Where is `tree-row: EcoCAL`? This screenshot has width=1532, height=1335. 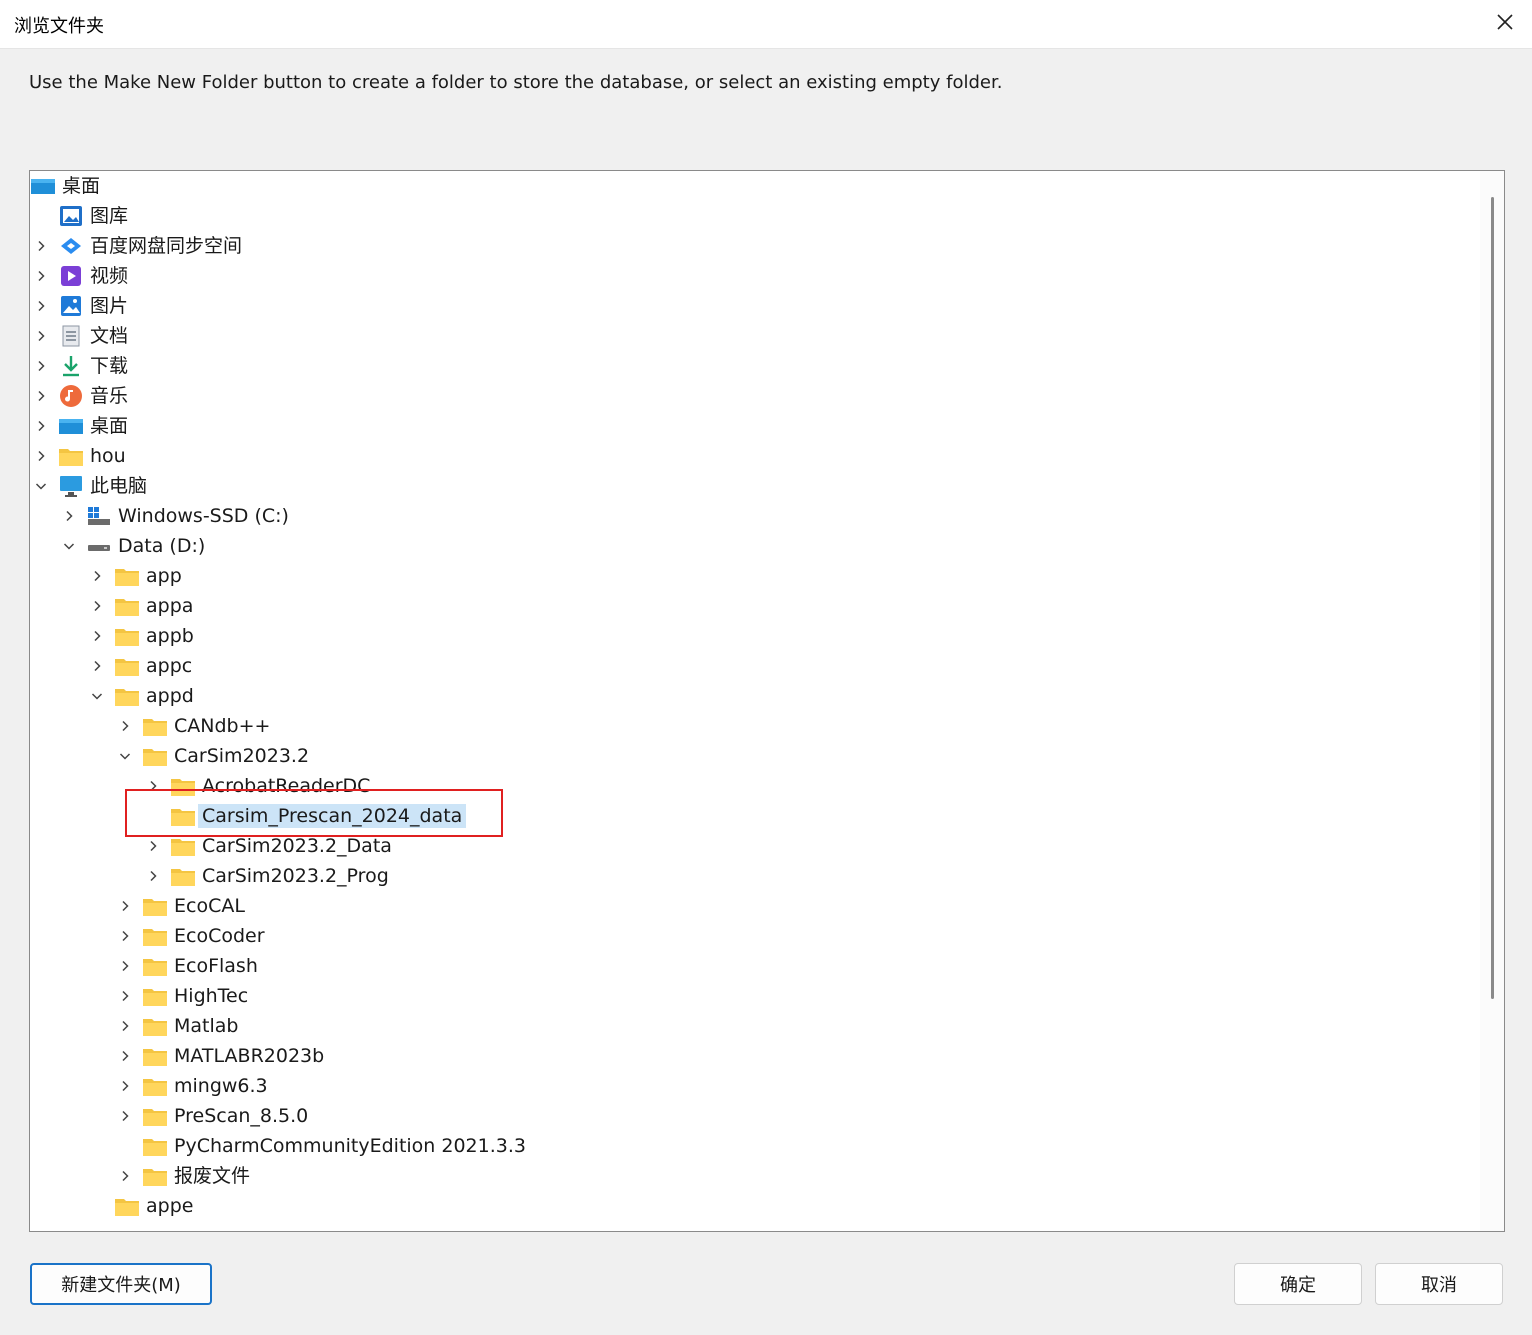 tree-row: EcoCAL is located at coordinates (750, 906).